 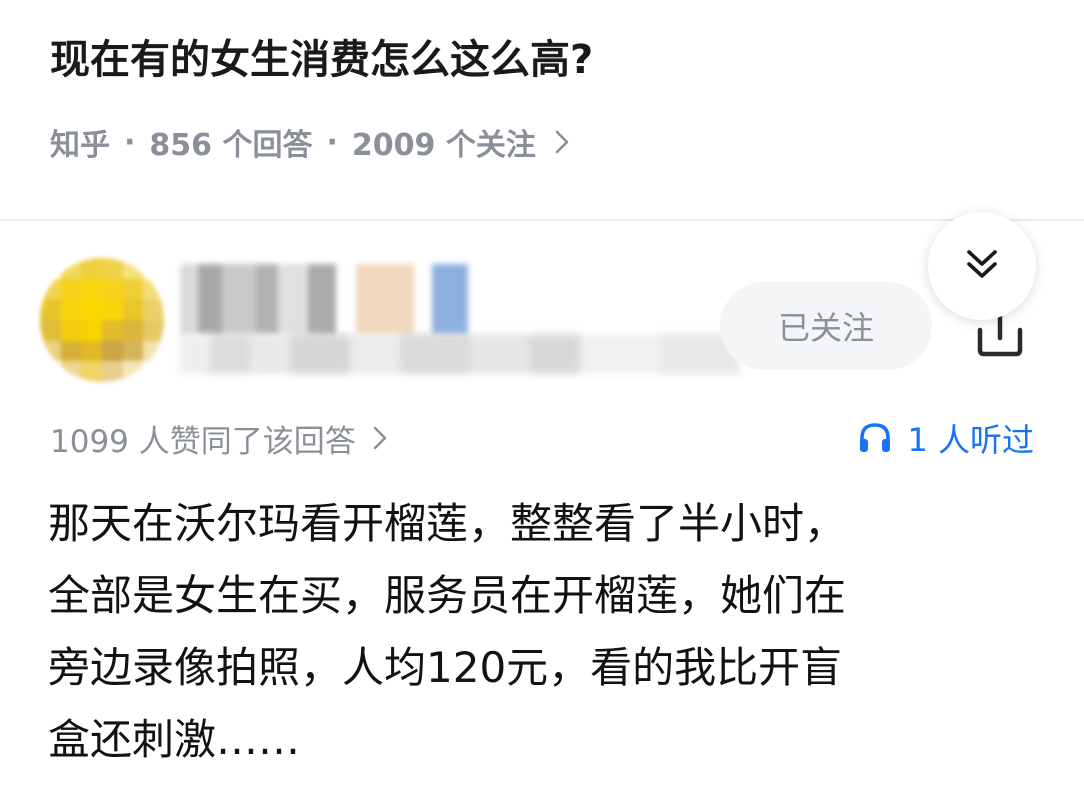 I want to click on answer-line: 全部是女生在买，服务员在开榴莲，她们在, so click(x=447, y=595).